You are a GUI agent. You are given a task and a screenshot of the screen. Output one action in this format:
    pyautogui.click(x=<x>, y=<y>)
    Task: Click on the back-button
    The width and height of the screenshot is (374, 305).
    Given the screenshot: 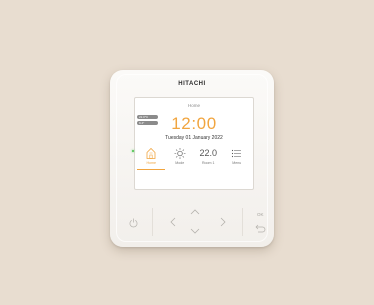 What is the action you would take?
    pyautogui.click(x=260, y=228)
    